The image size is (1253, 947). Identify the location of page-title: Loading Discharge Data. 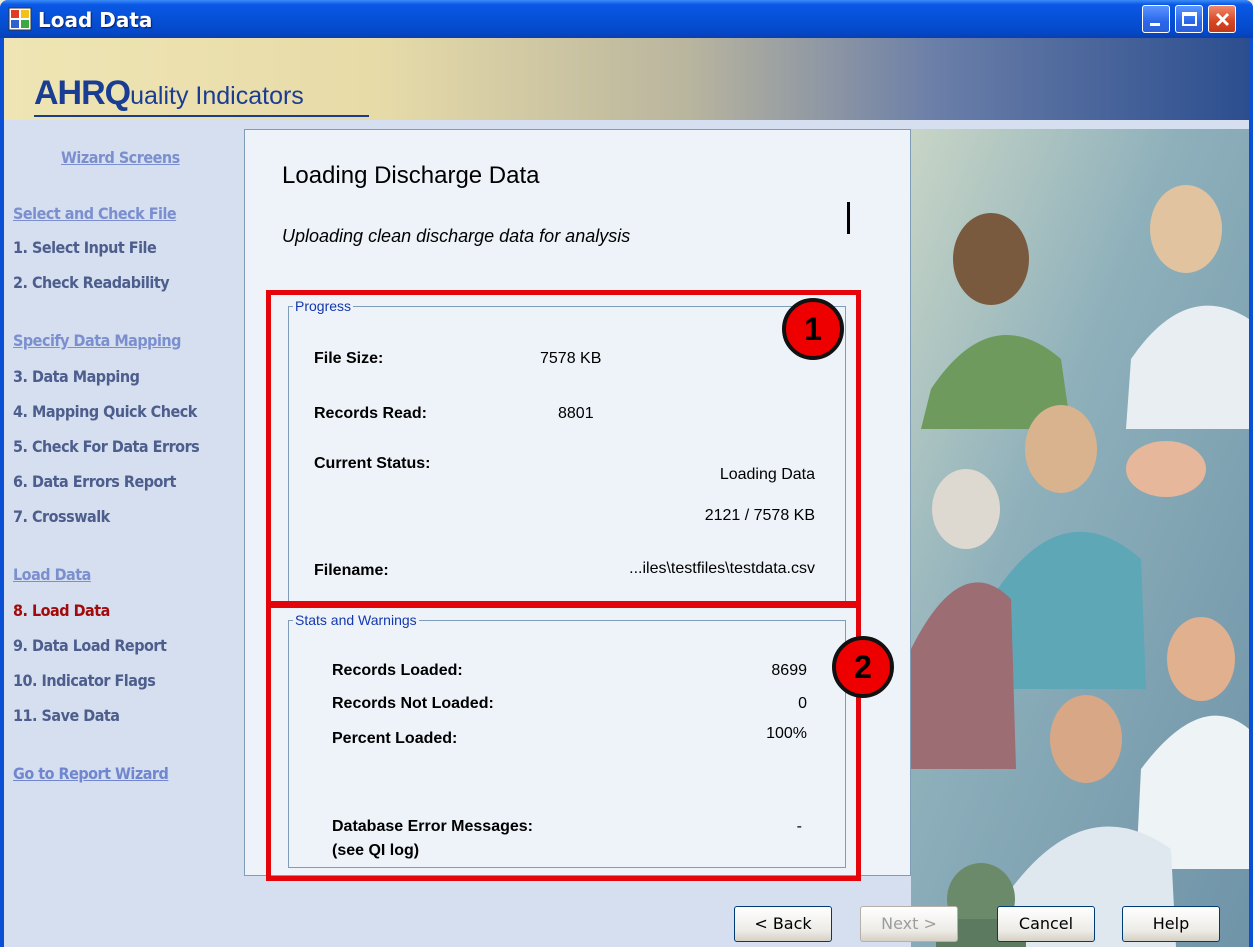
(411, 175).